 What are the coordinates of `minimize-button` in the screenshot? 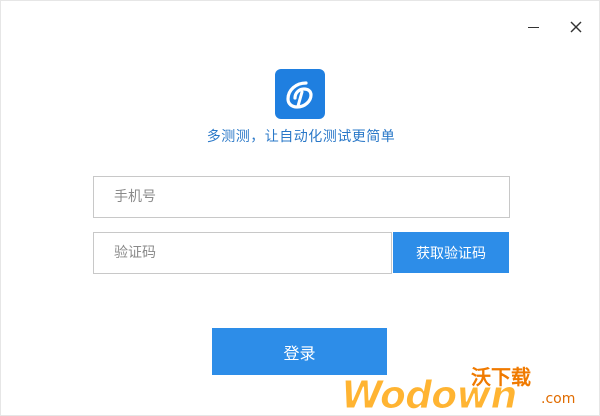 It's located at (533, 27).